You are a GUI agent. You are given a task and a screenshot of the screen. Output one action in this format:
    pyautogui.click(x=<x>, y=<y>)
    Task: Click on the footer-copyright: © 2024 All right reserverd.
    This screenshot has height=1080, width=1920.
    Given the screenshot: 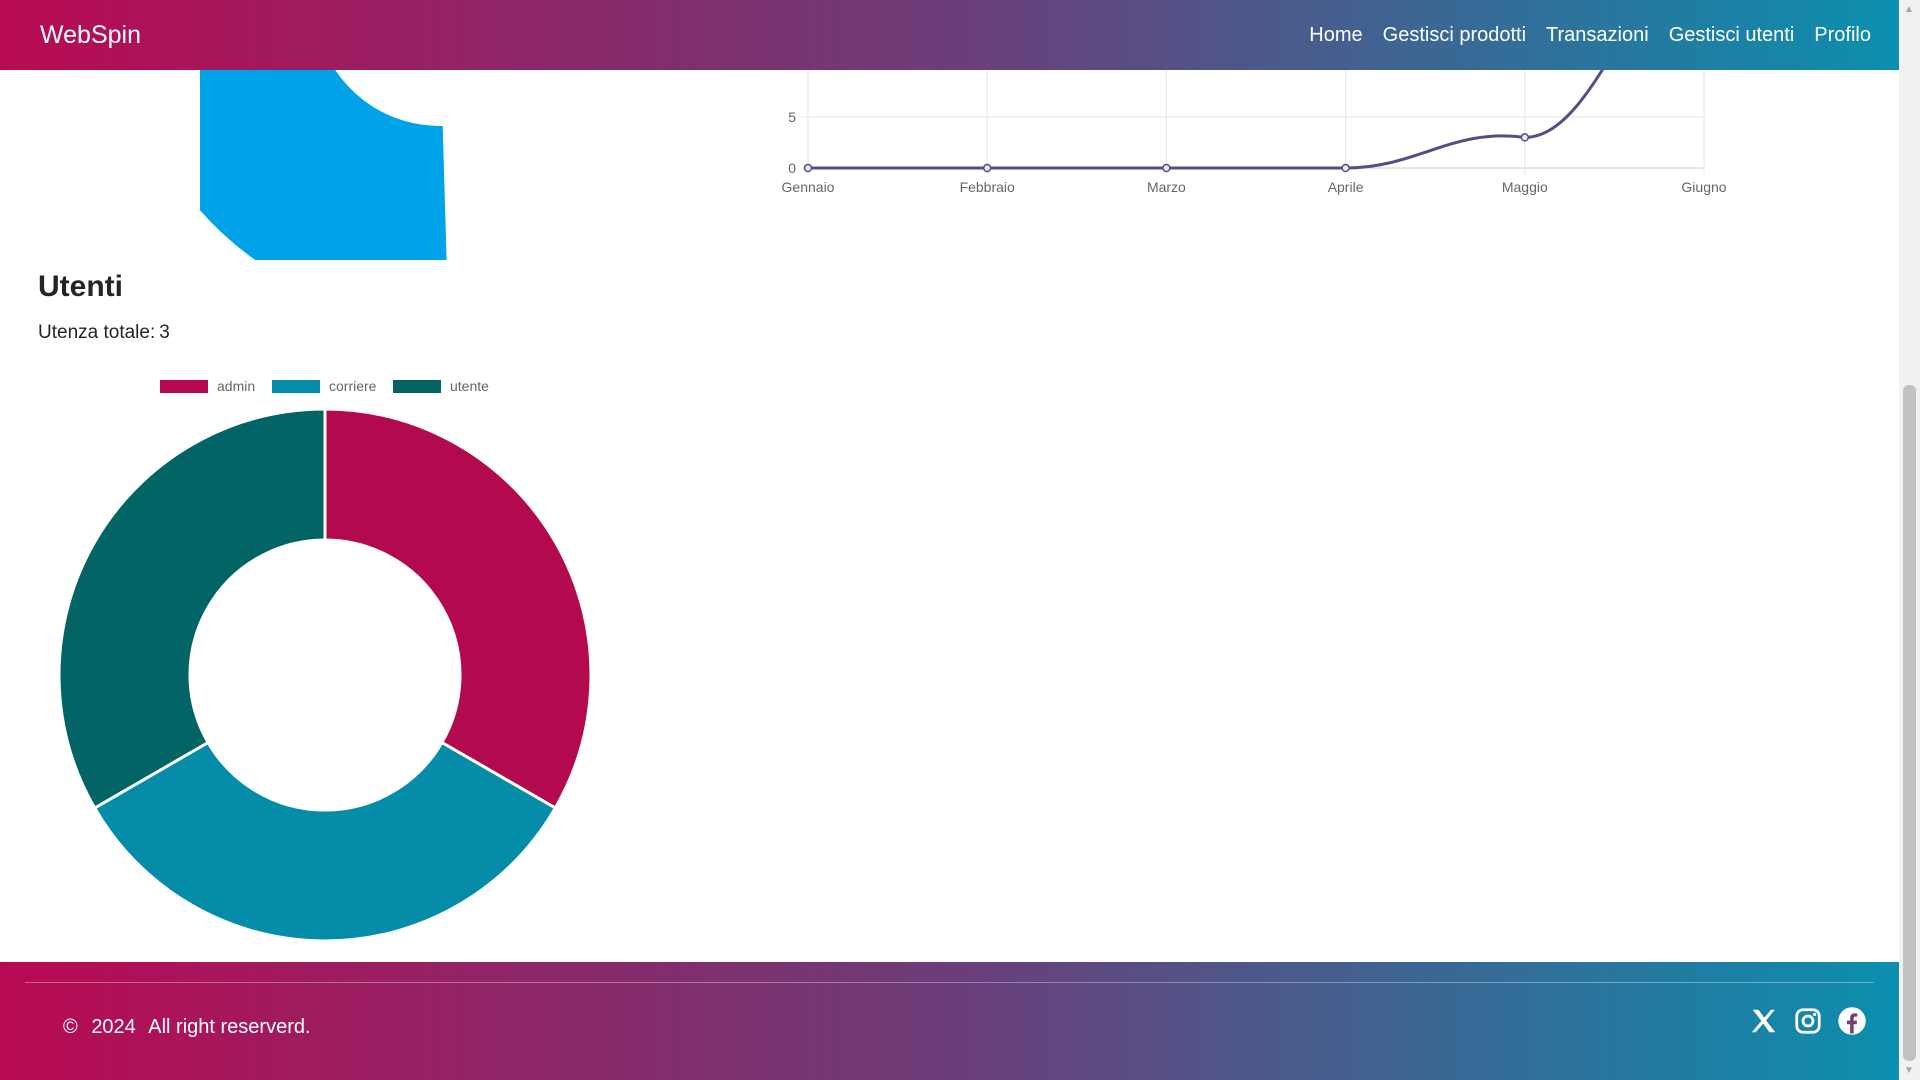 What is the action you would take?
    pyautogui.click(x=191, y=1027)
    